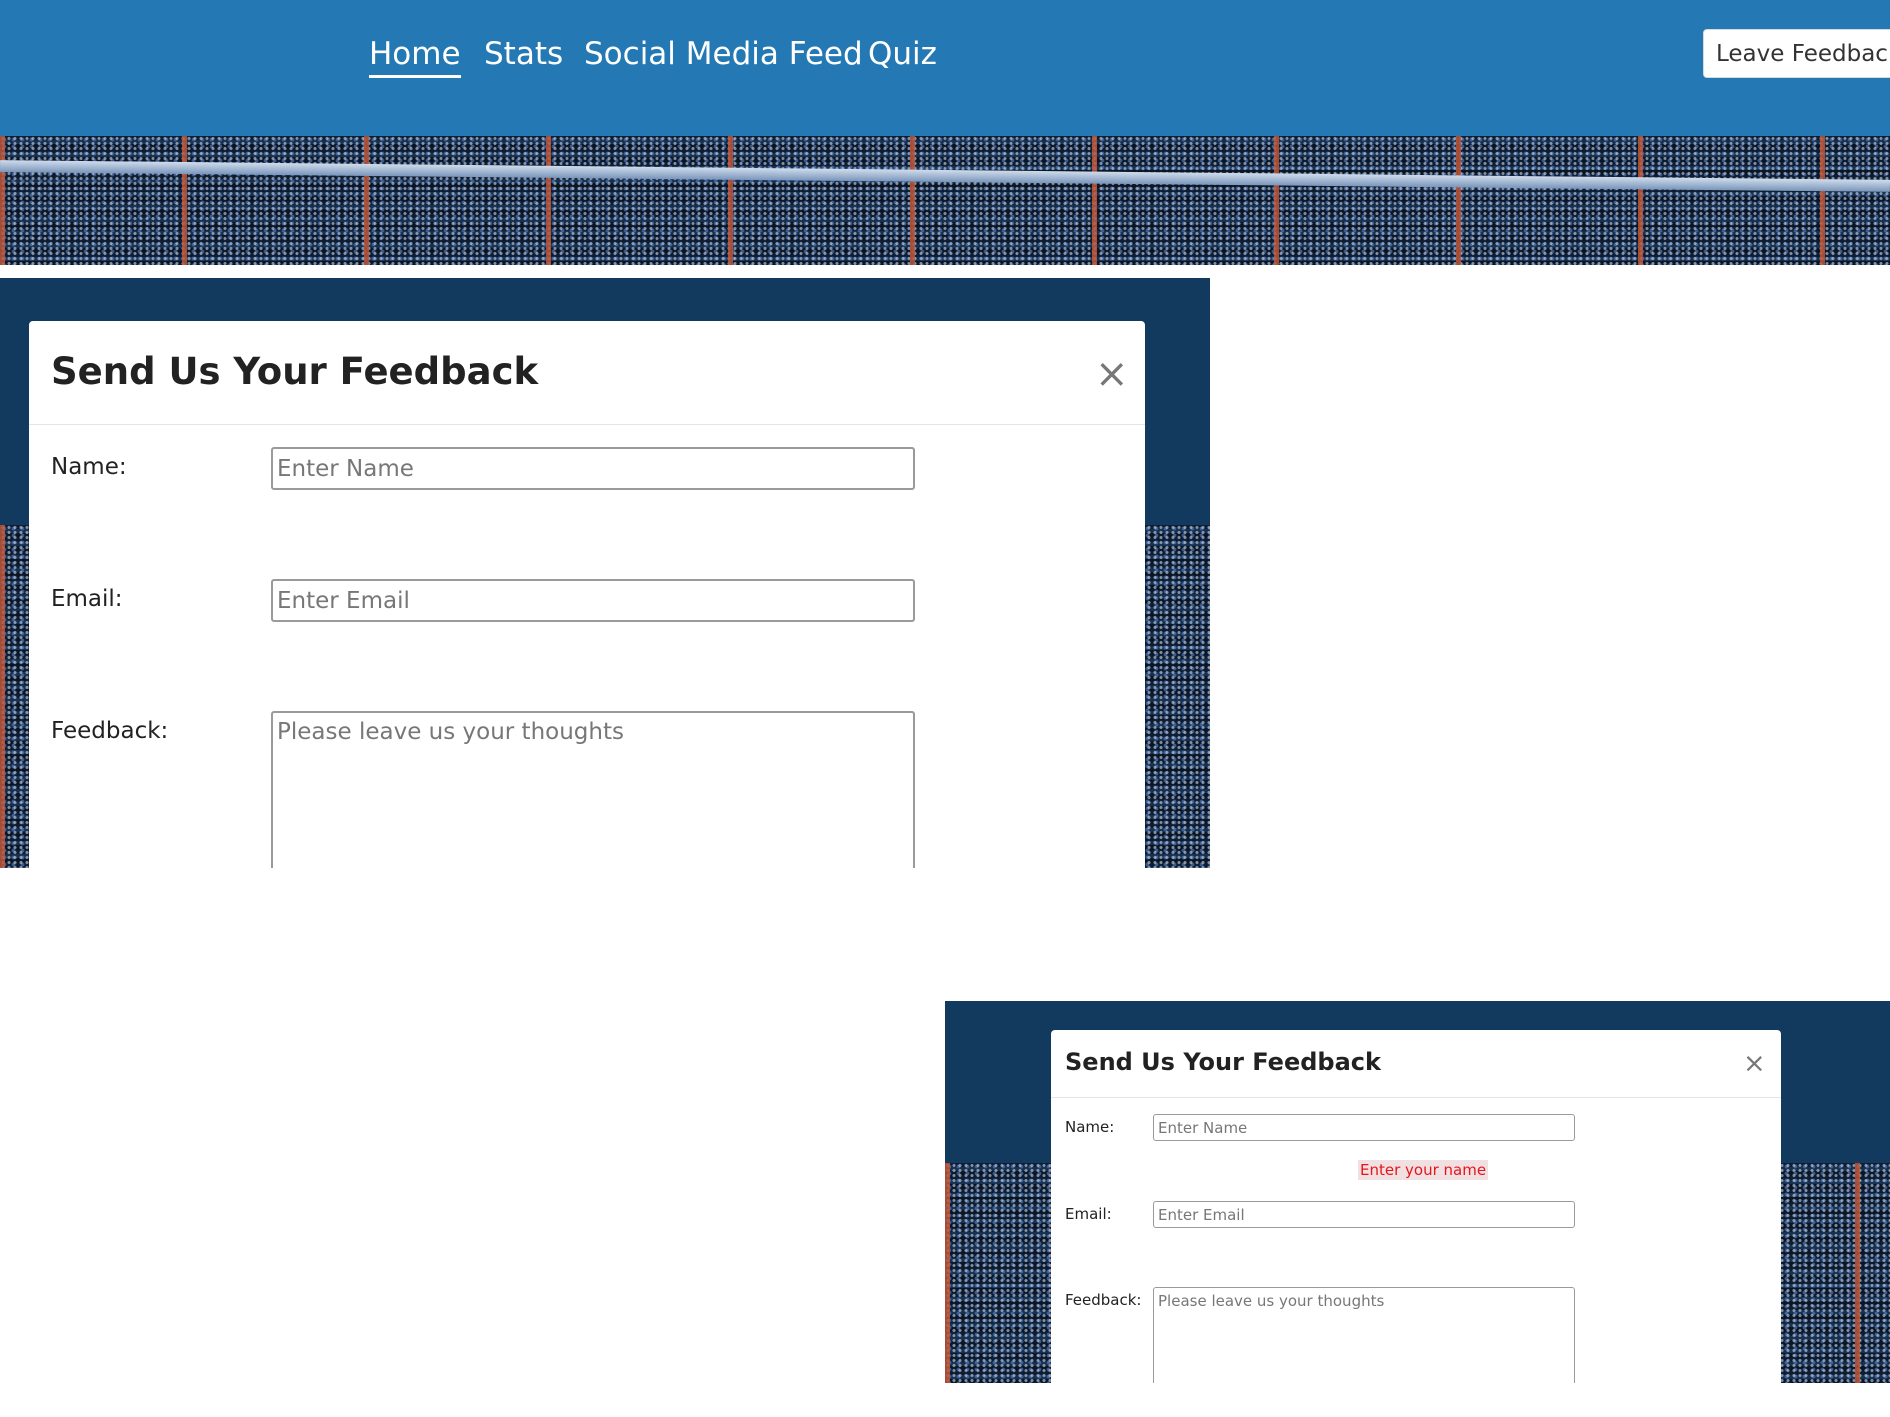 The width and height of the screenshot is (1890, 1417). What do you see at coordinates (945, 176) in the screenshot?
I see `stadium-banner` at bounding box center [945, 176].